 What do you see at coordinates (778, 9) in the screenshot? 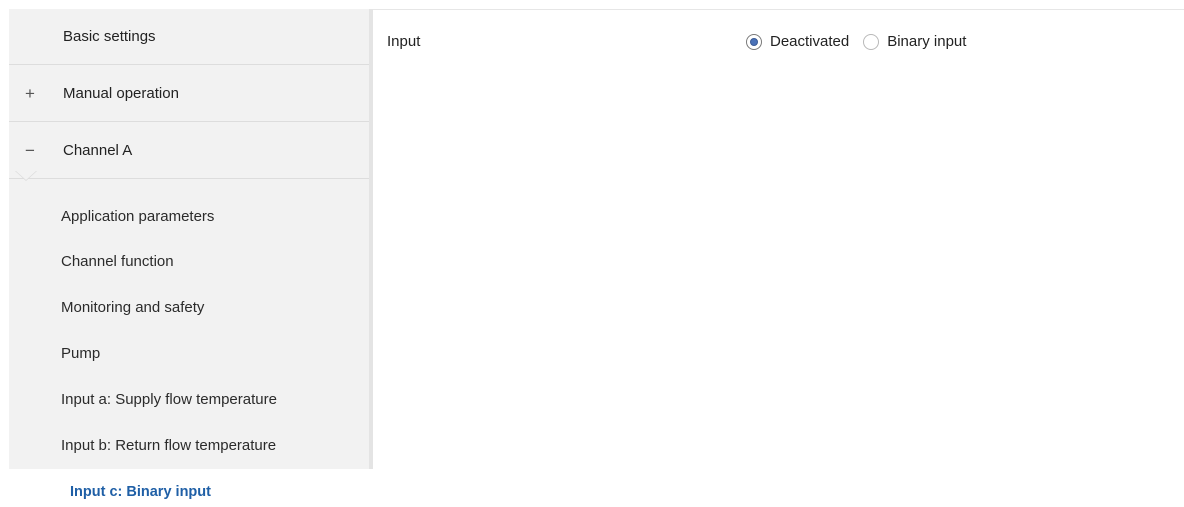
I see `content-top-border` at bounding box center [778, 9].